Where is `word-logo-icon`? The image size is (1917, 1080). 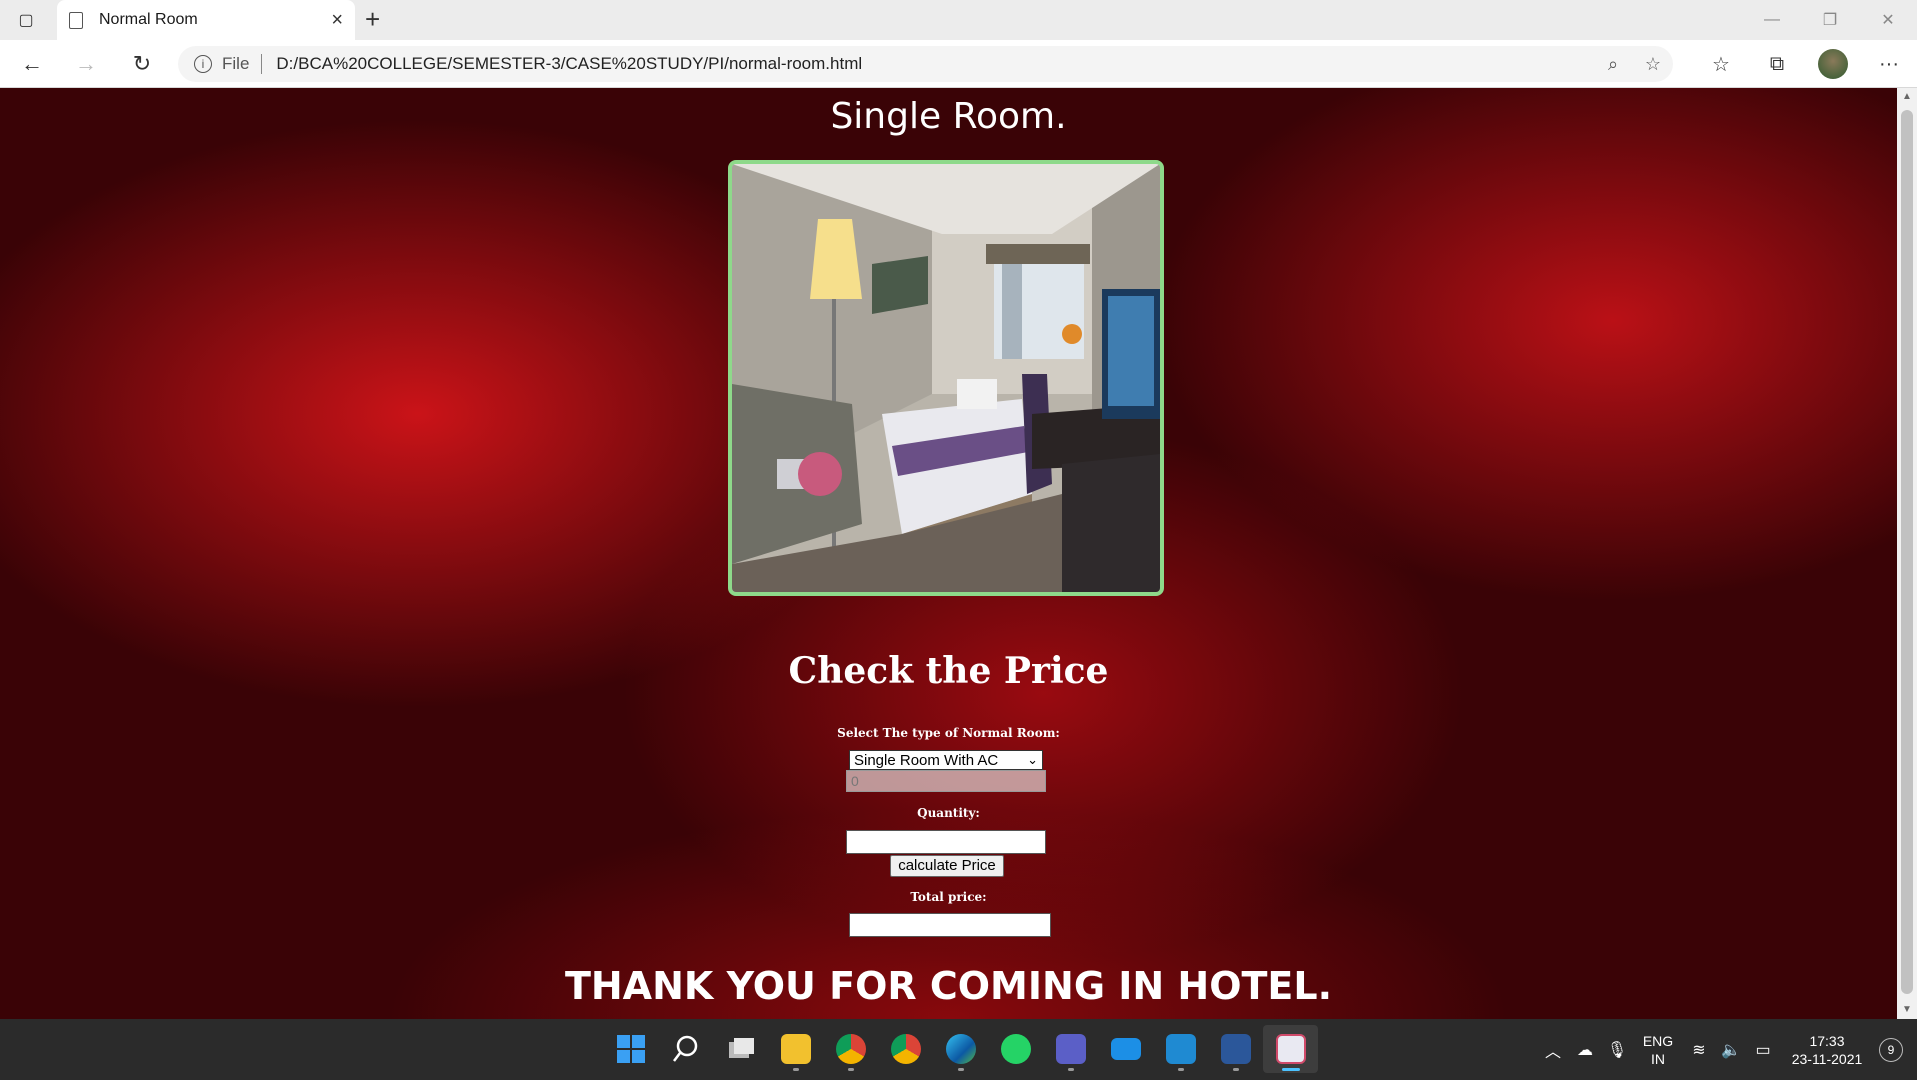
word-logo-icon is located at coordinates (1235, 1049).